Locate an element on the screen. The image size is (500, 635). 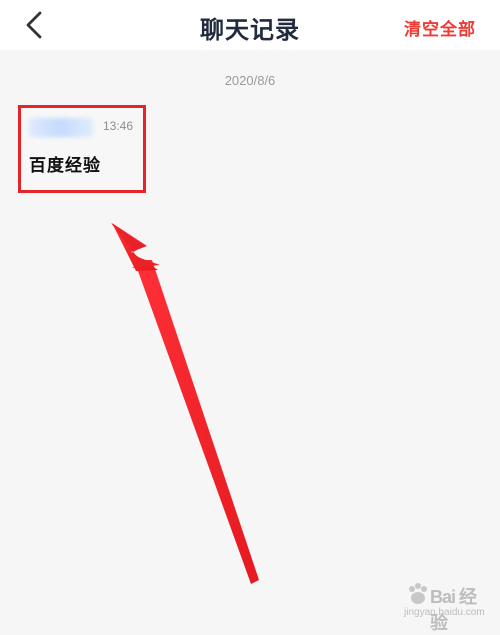
arrow-head is located at coordinates (135, 247).